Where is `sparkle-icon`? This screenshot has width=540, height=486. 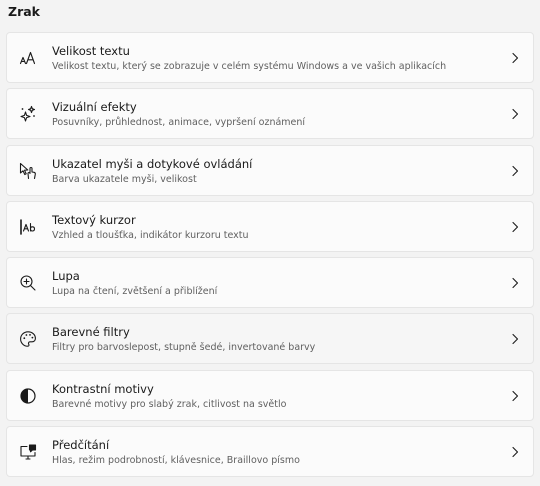
sparkle-icon is located at coordinates (28, 114).